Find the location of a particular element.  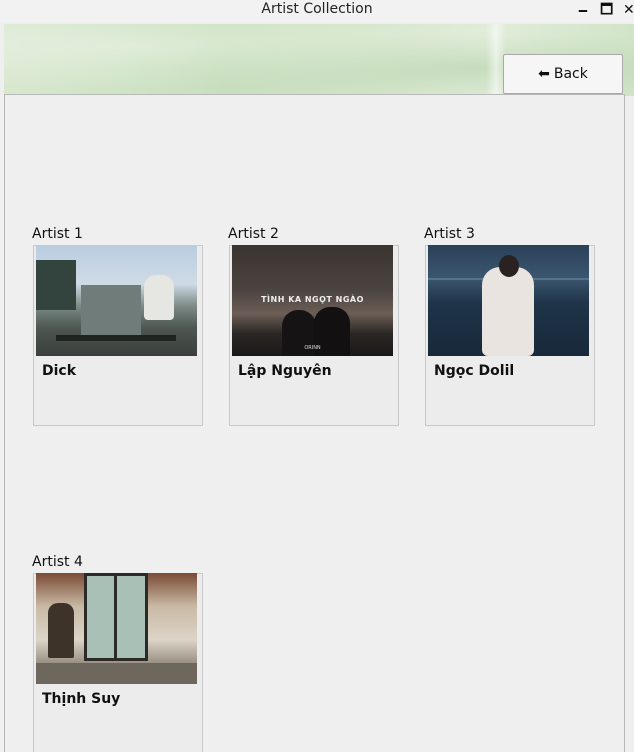

artist-label-2: Artist 2 is located at coordinates (253, 234).